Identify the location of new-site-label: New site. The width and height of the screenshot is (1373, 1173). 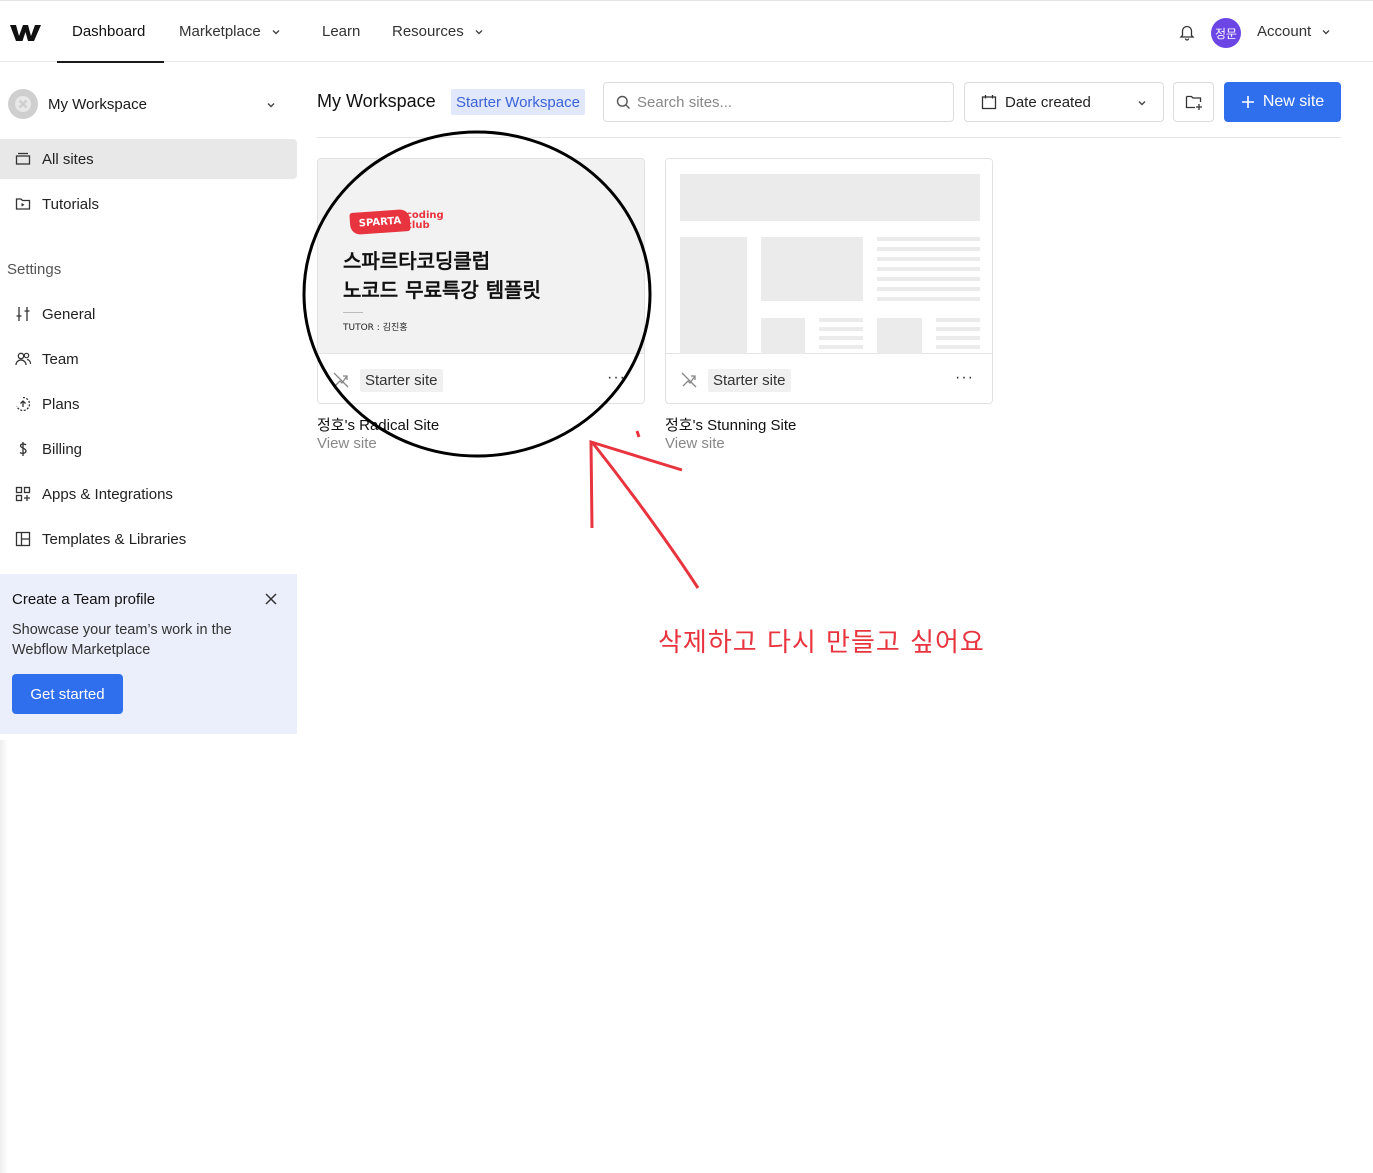
(1293, 101).